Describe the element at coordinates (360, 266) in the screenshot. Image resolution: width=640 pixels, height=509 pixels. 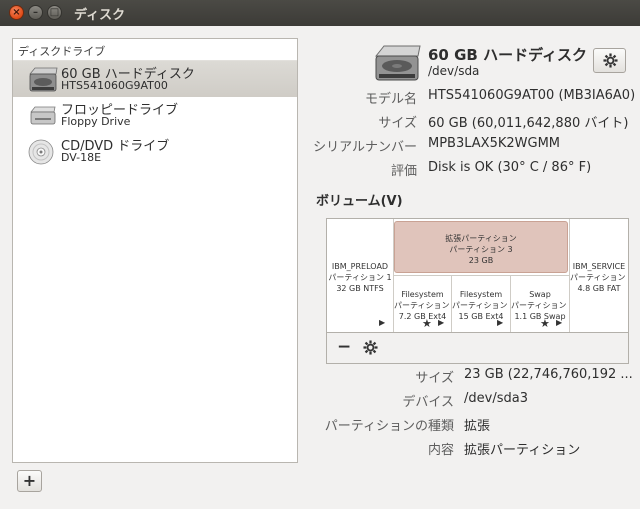
I see `partition-label: IBM_PRELOAD` at that location.